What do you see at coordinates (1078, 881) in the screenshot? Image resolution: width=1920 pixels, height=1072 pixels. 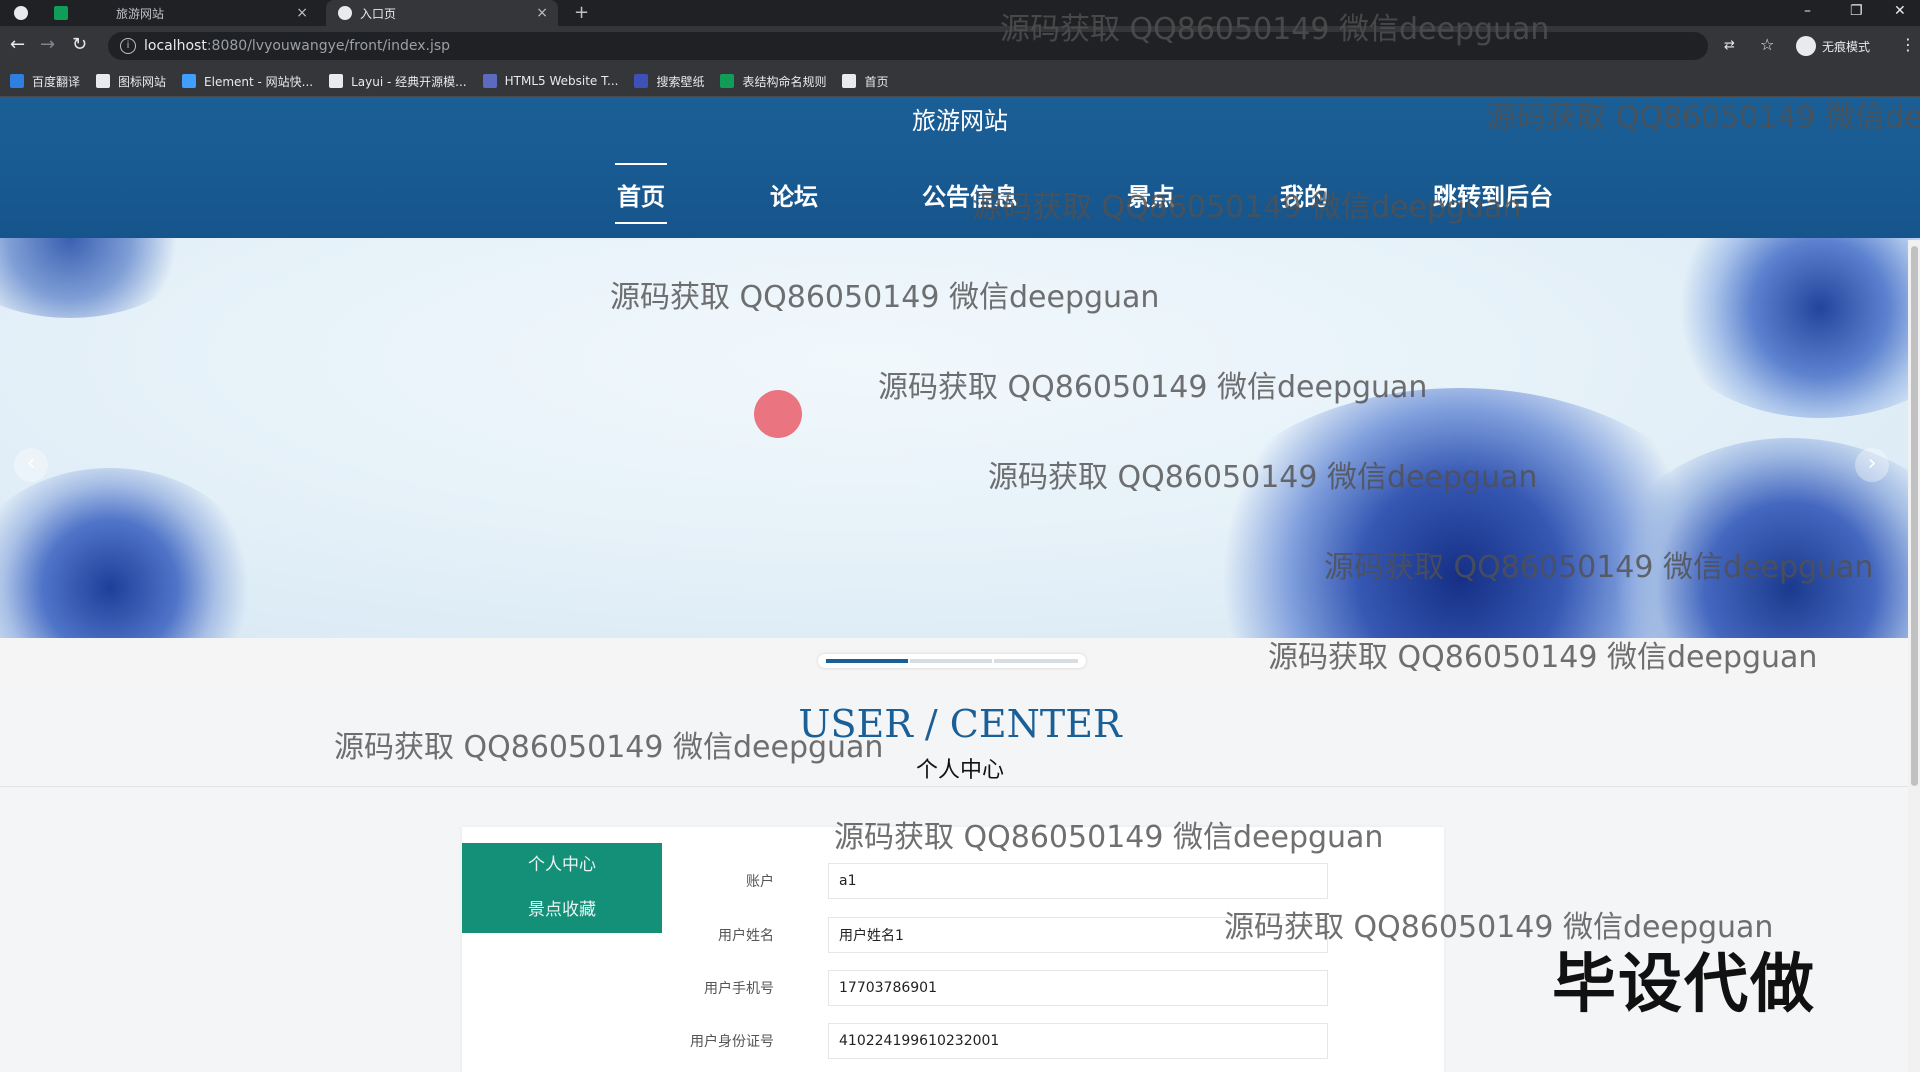 I see `account-field` at bounding box center [1078, 881].